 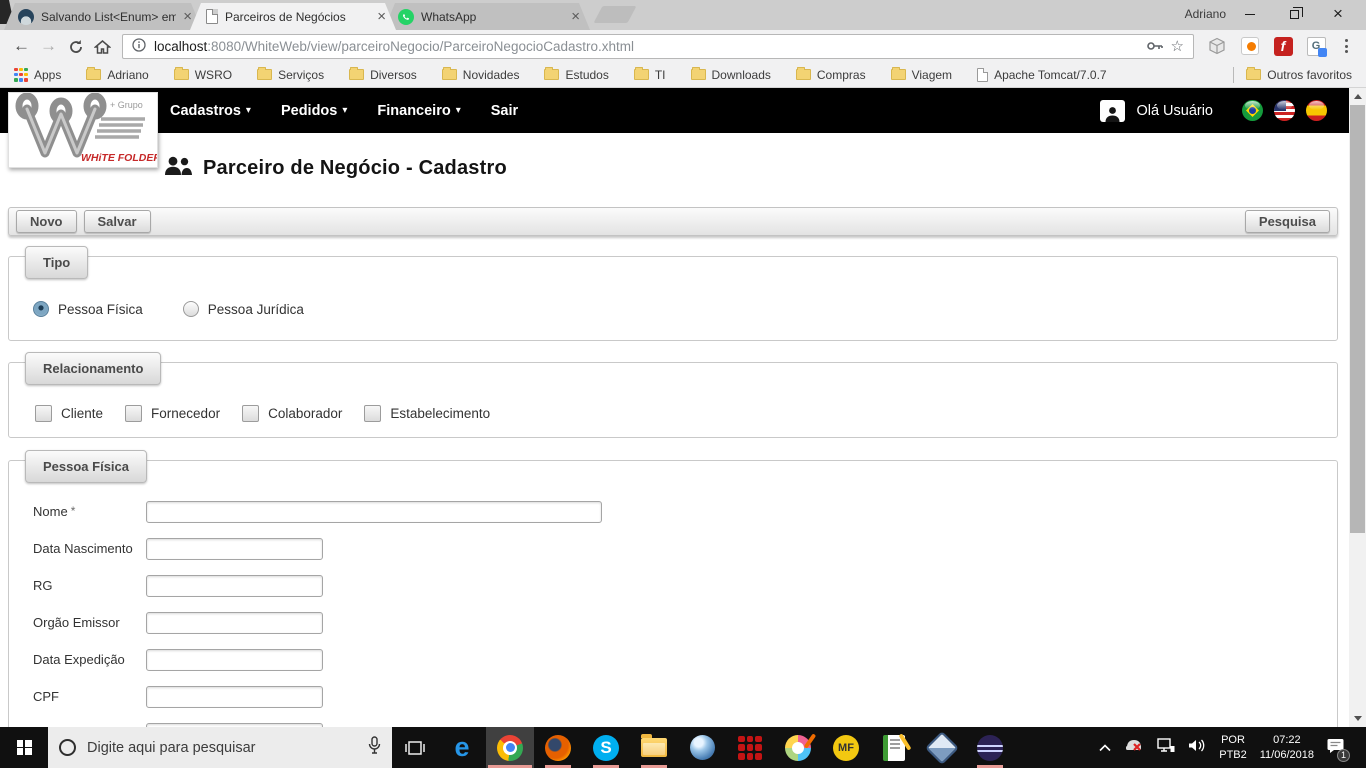 I want to click on flash-extension-icon: f, so click(x=1283, y=46).